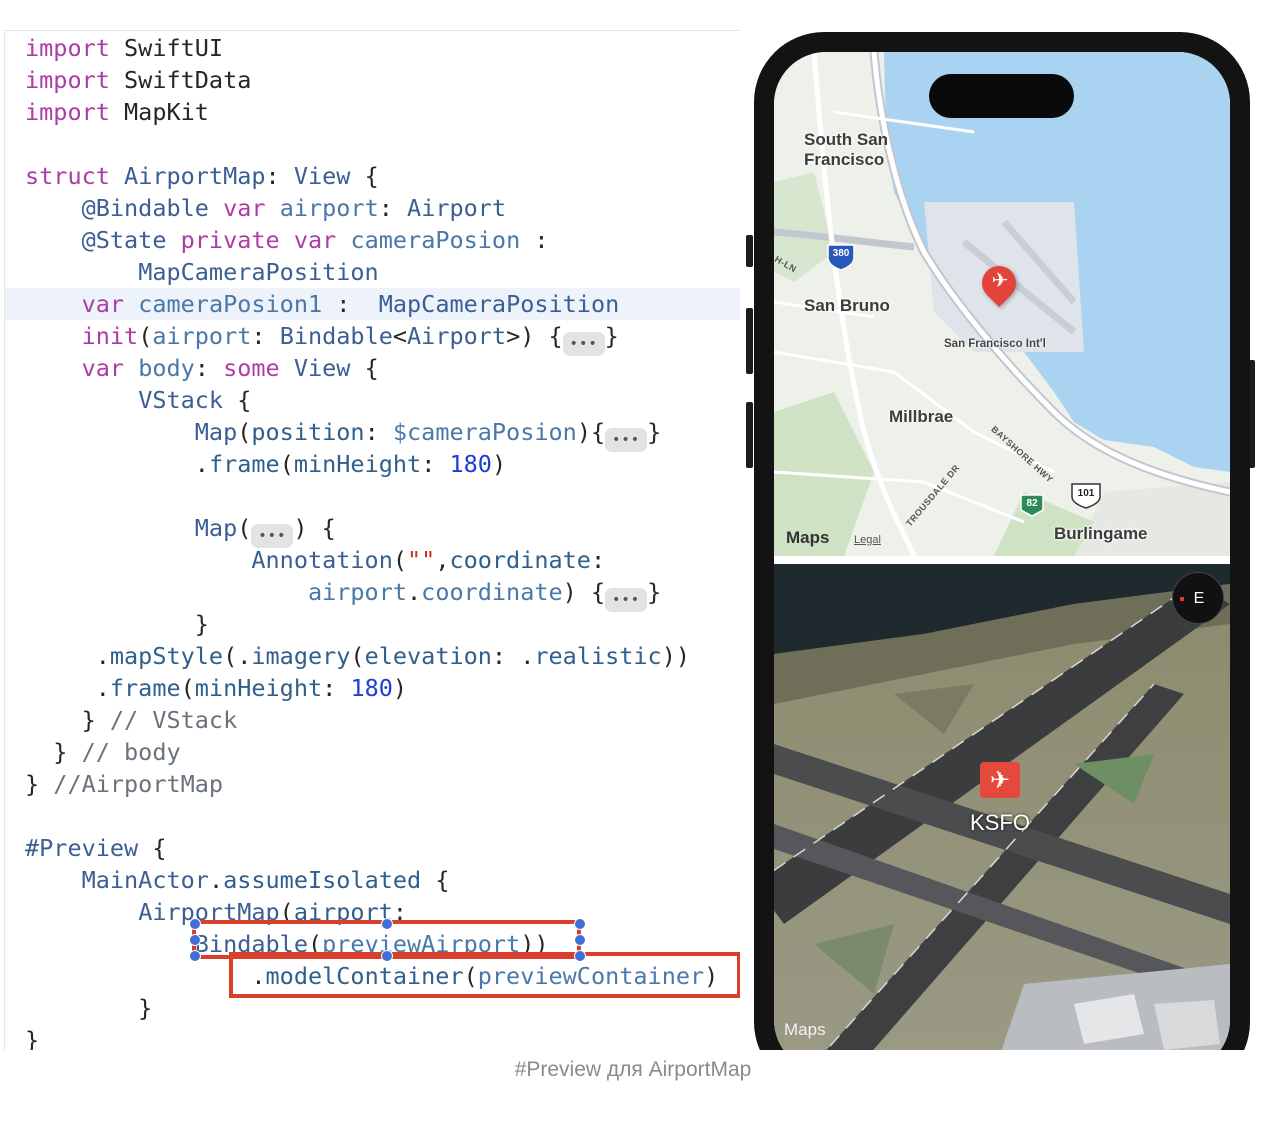 This screenshot has width=1286, height=1126. Describe the element at coordinates (374, 240) in the screenshot. I see `code-line: @State private var cameraPosion :` at that location.